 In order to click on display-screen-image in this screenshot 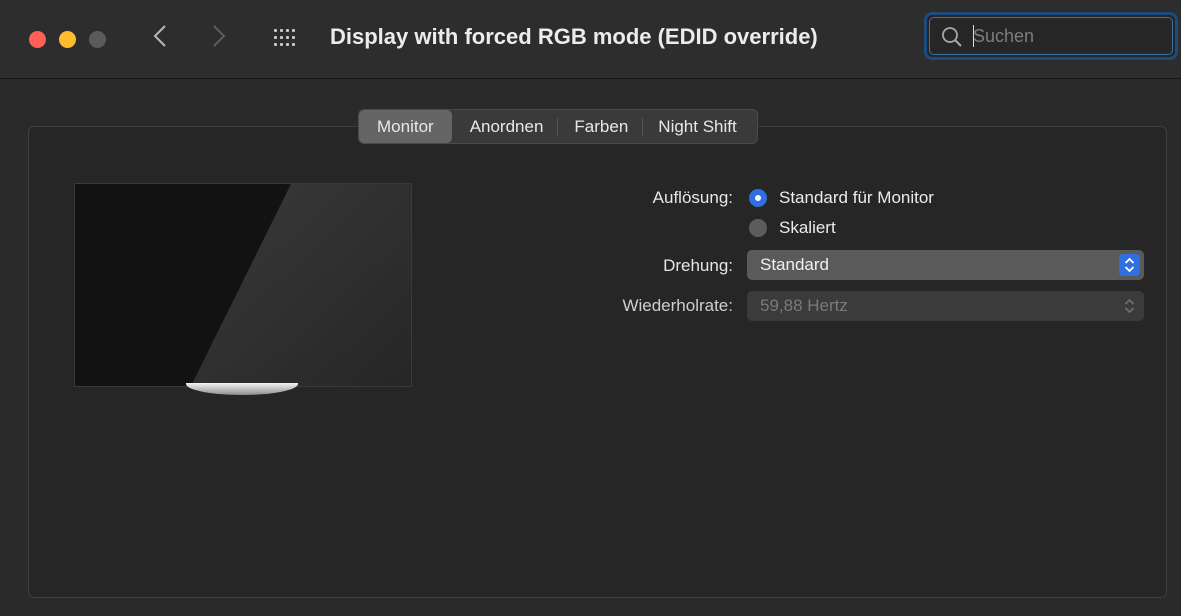, I will do `click(243, 285)`.